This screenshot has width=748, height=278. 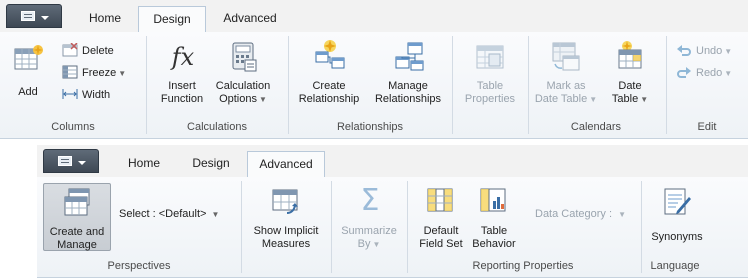 What do you see at coordinates (630, 86) in the screenshot?
I see `date-label: Date` at bounding box center [630, 86].